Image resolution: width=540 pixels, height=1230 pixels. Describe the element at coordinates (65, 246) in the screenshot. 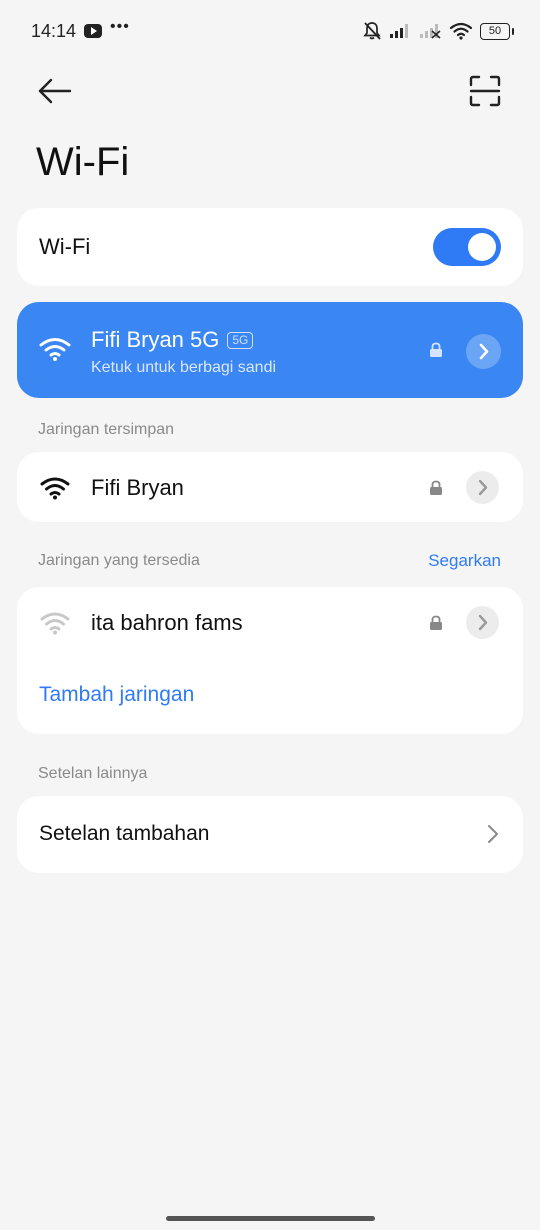

I see `wifi-toggle-label: Wi-Fi` at that location.